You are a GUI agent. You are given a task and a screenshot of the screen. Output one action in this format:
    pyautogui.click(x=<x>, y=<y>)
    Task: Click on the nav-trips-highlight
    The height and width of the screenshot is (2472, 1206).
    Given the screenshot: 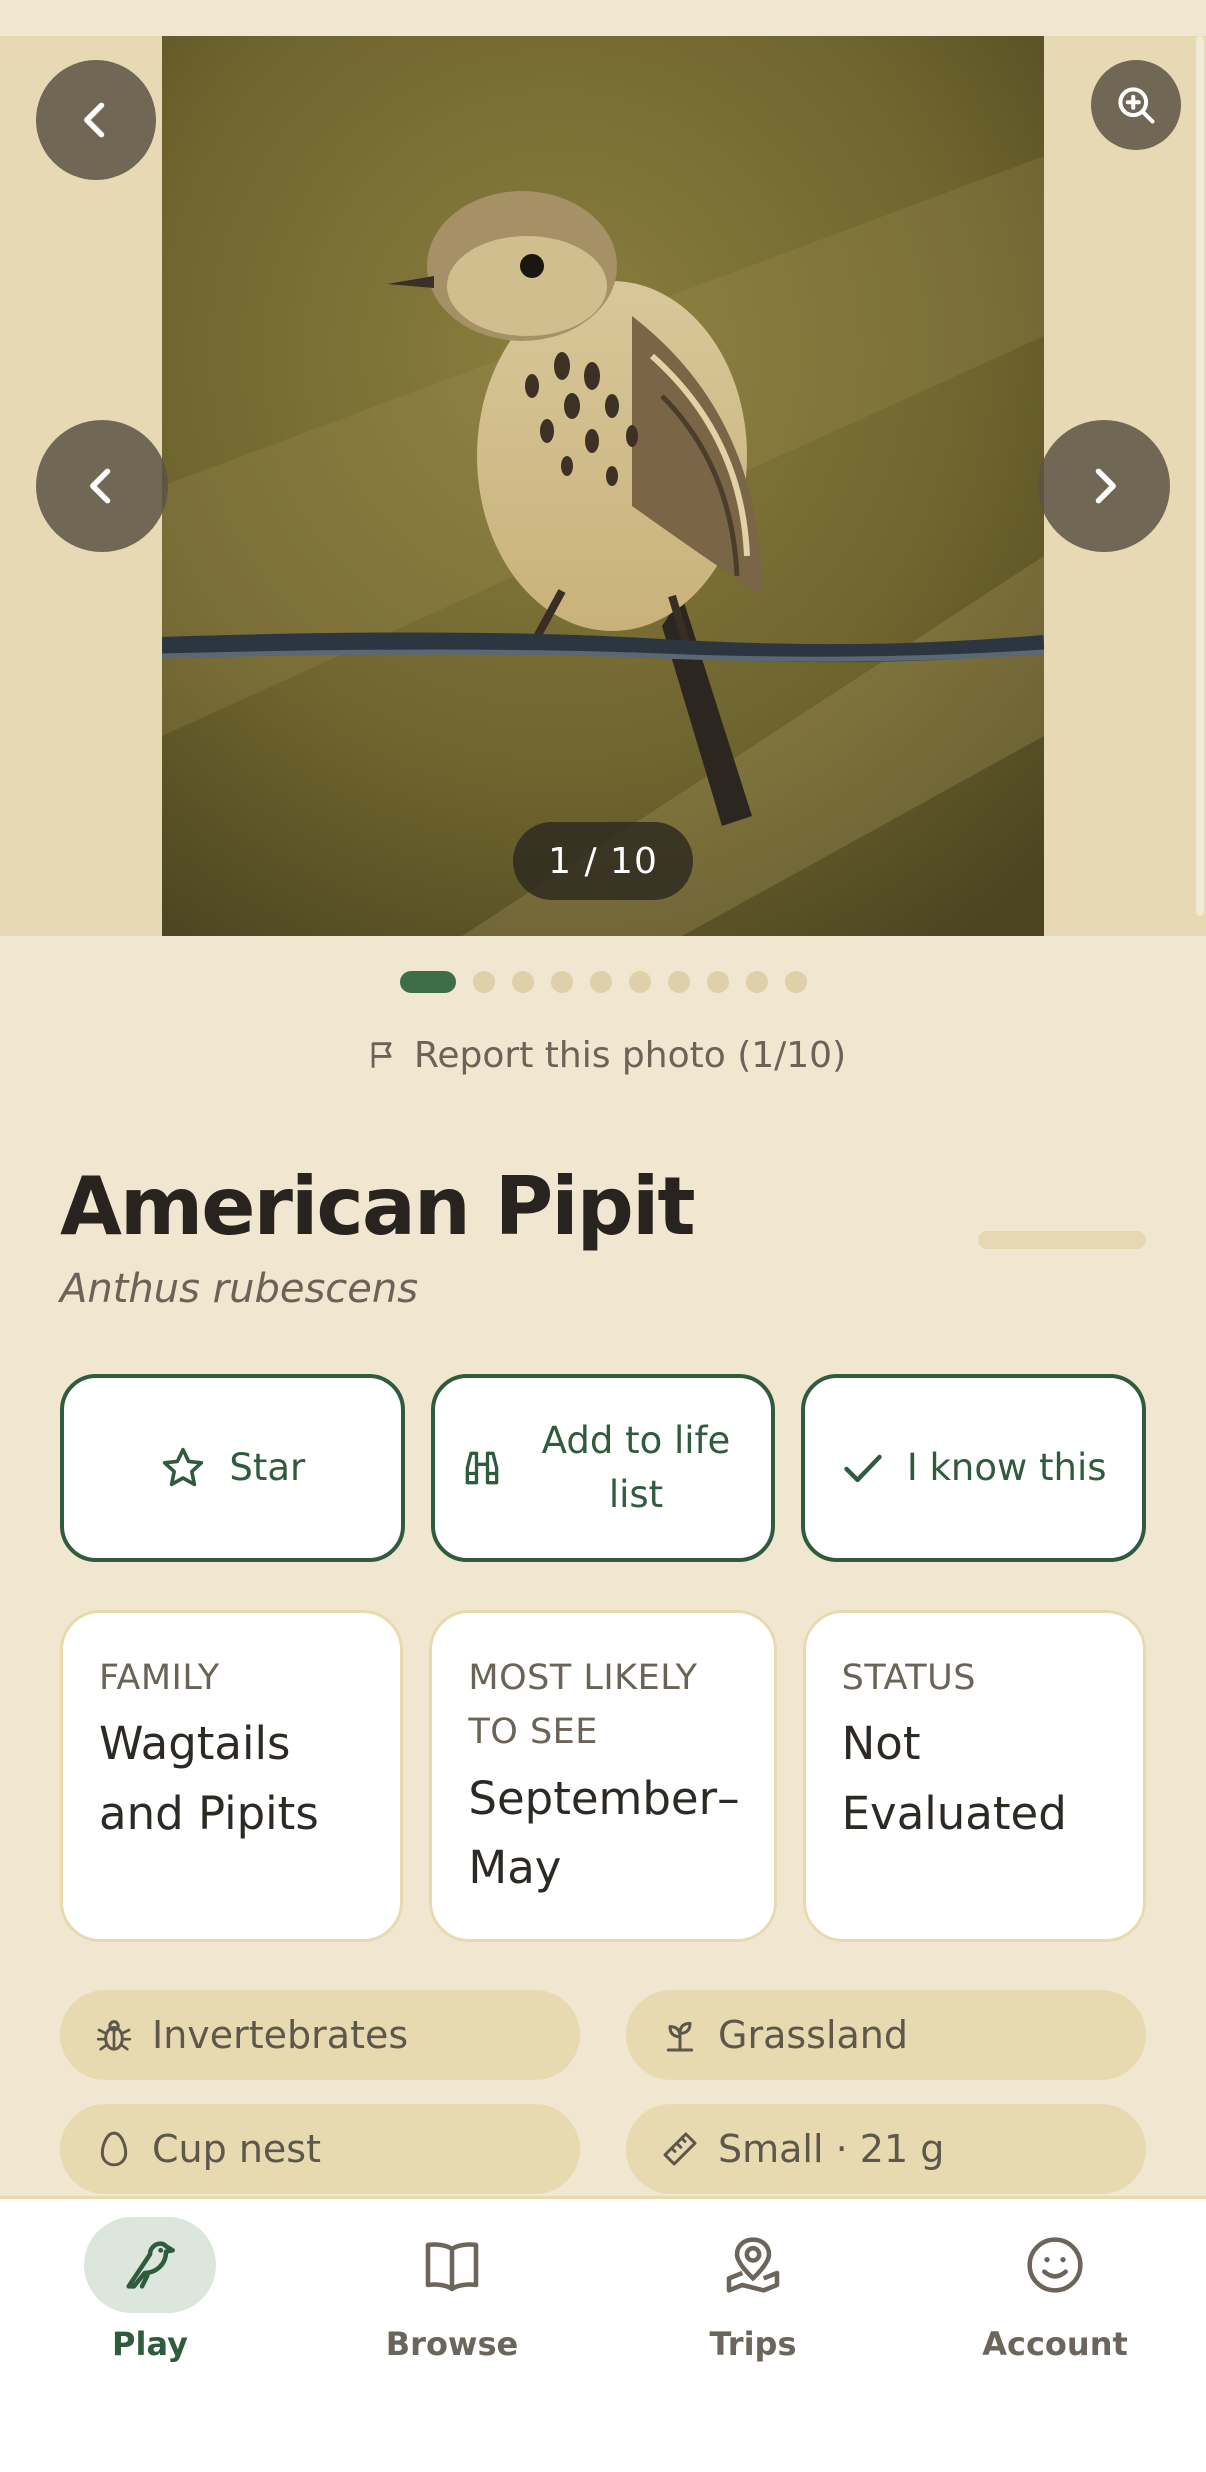 What is the action you would take?
    pyautogui.click(x=753, y=2265)
    